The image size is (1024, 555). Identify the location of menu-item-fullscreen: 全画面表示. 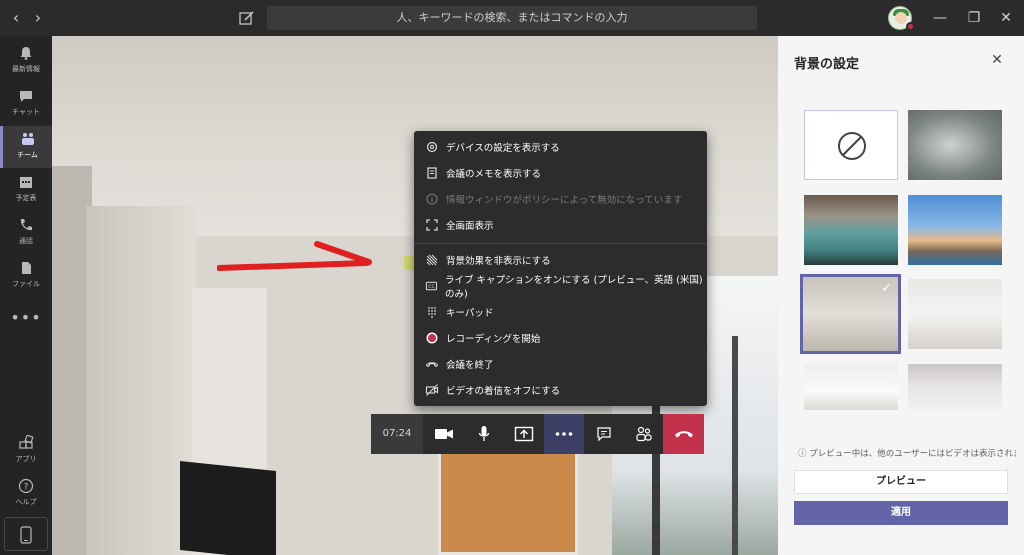
(560, 225).